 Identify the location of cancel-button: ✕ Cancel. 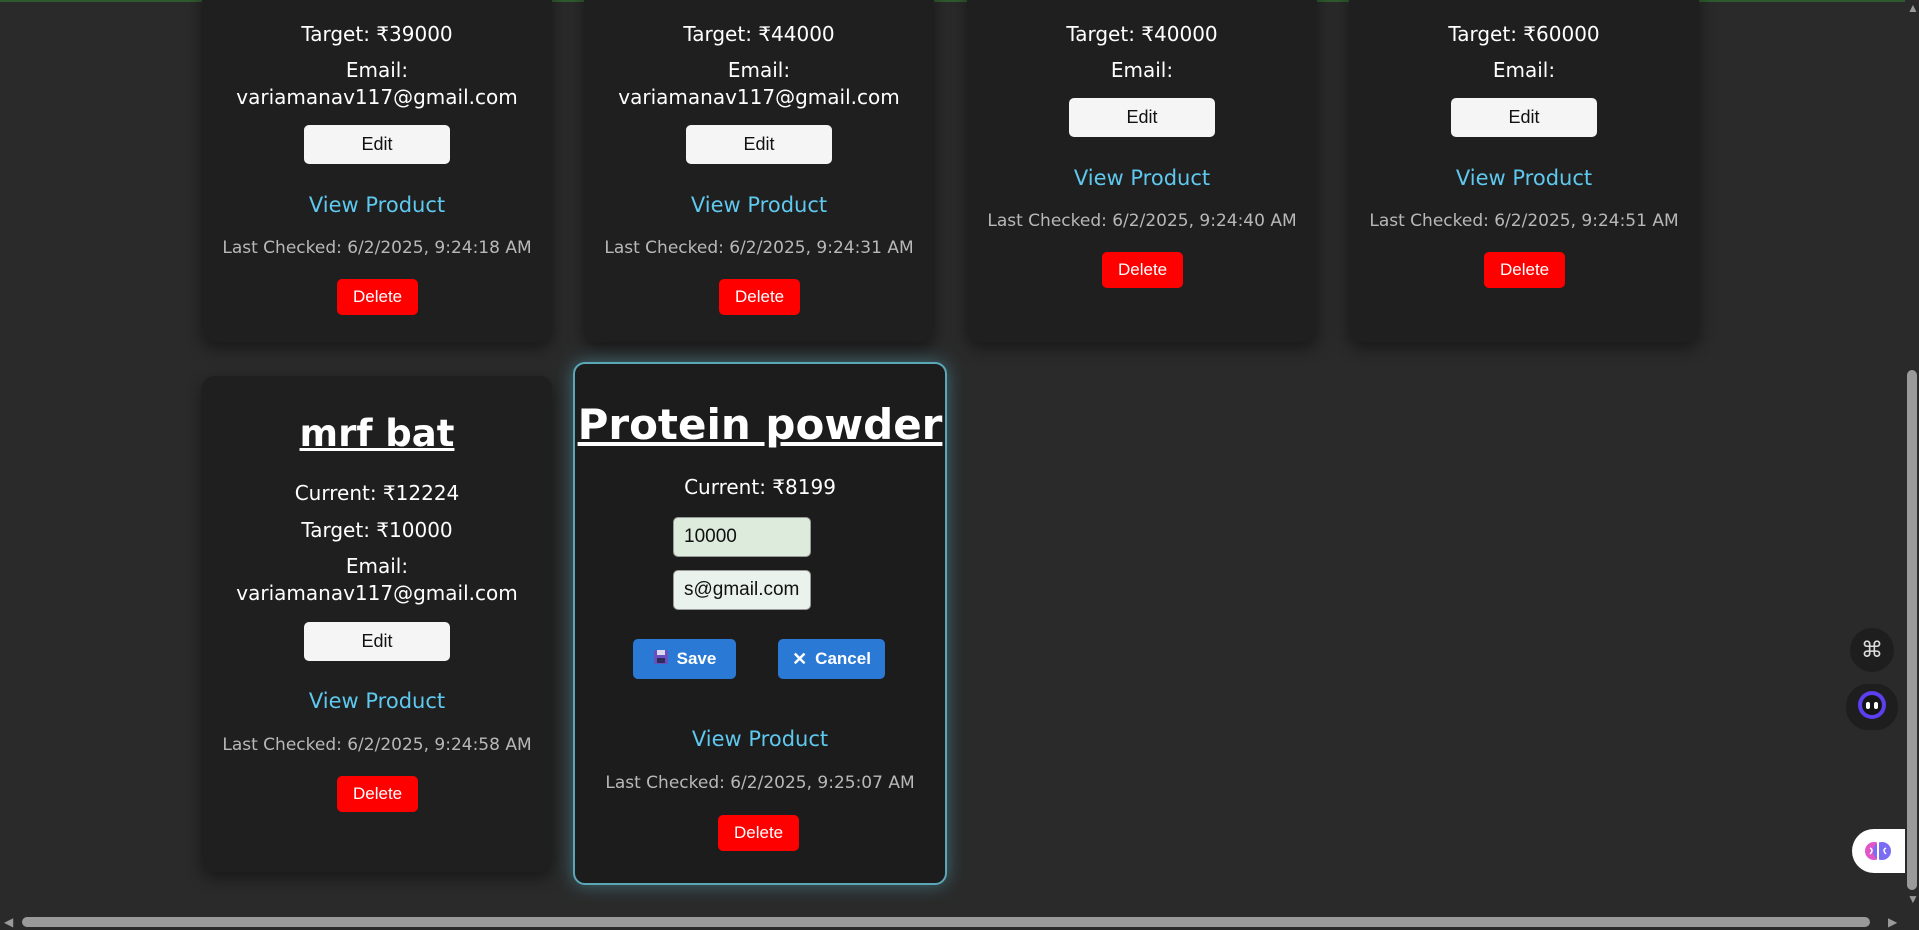
(831, 659).